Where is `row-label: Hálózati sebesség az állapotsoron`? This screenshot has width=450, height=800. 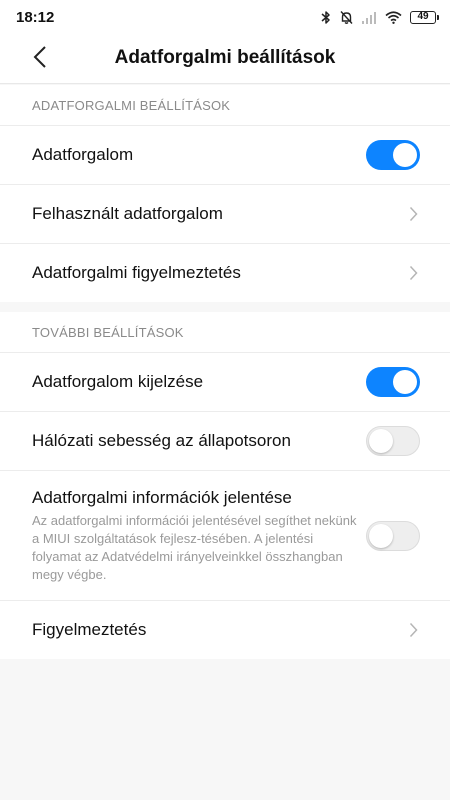 row-label: Hálózati sebesség az állapotsoron is located at coordinates (161, 440).